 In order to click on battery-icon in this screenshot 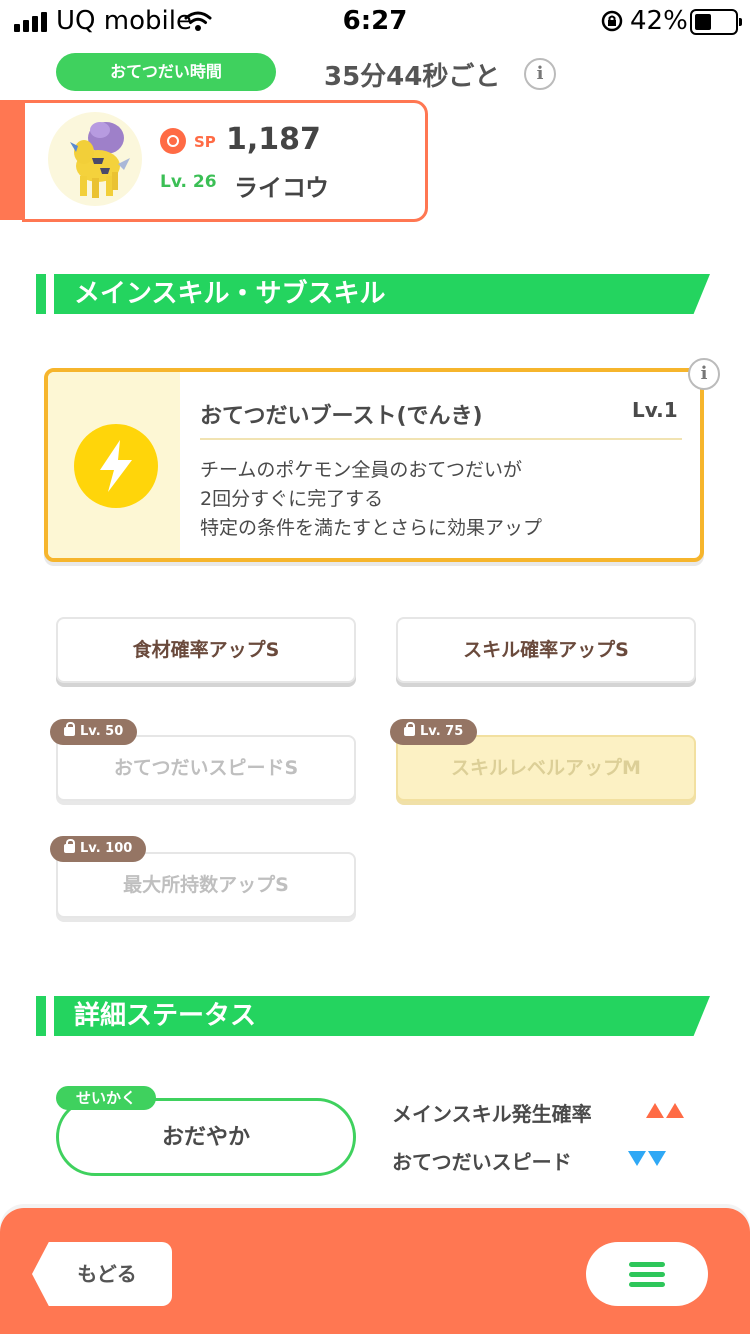, I will do `click(716, 22)`.